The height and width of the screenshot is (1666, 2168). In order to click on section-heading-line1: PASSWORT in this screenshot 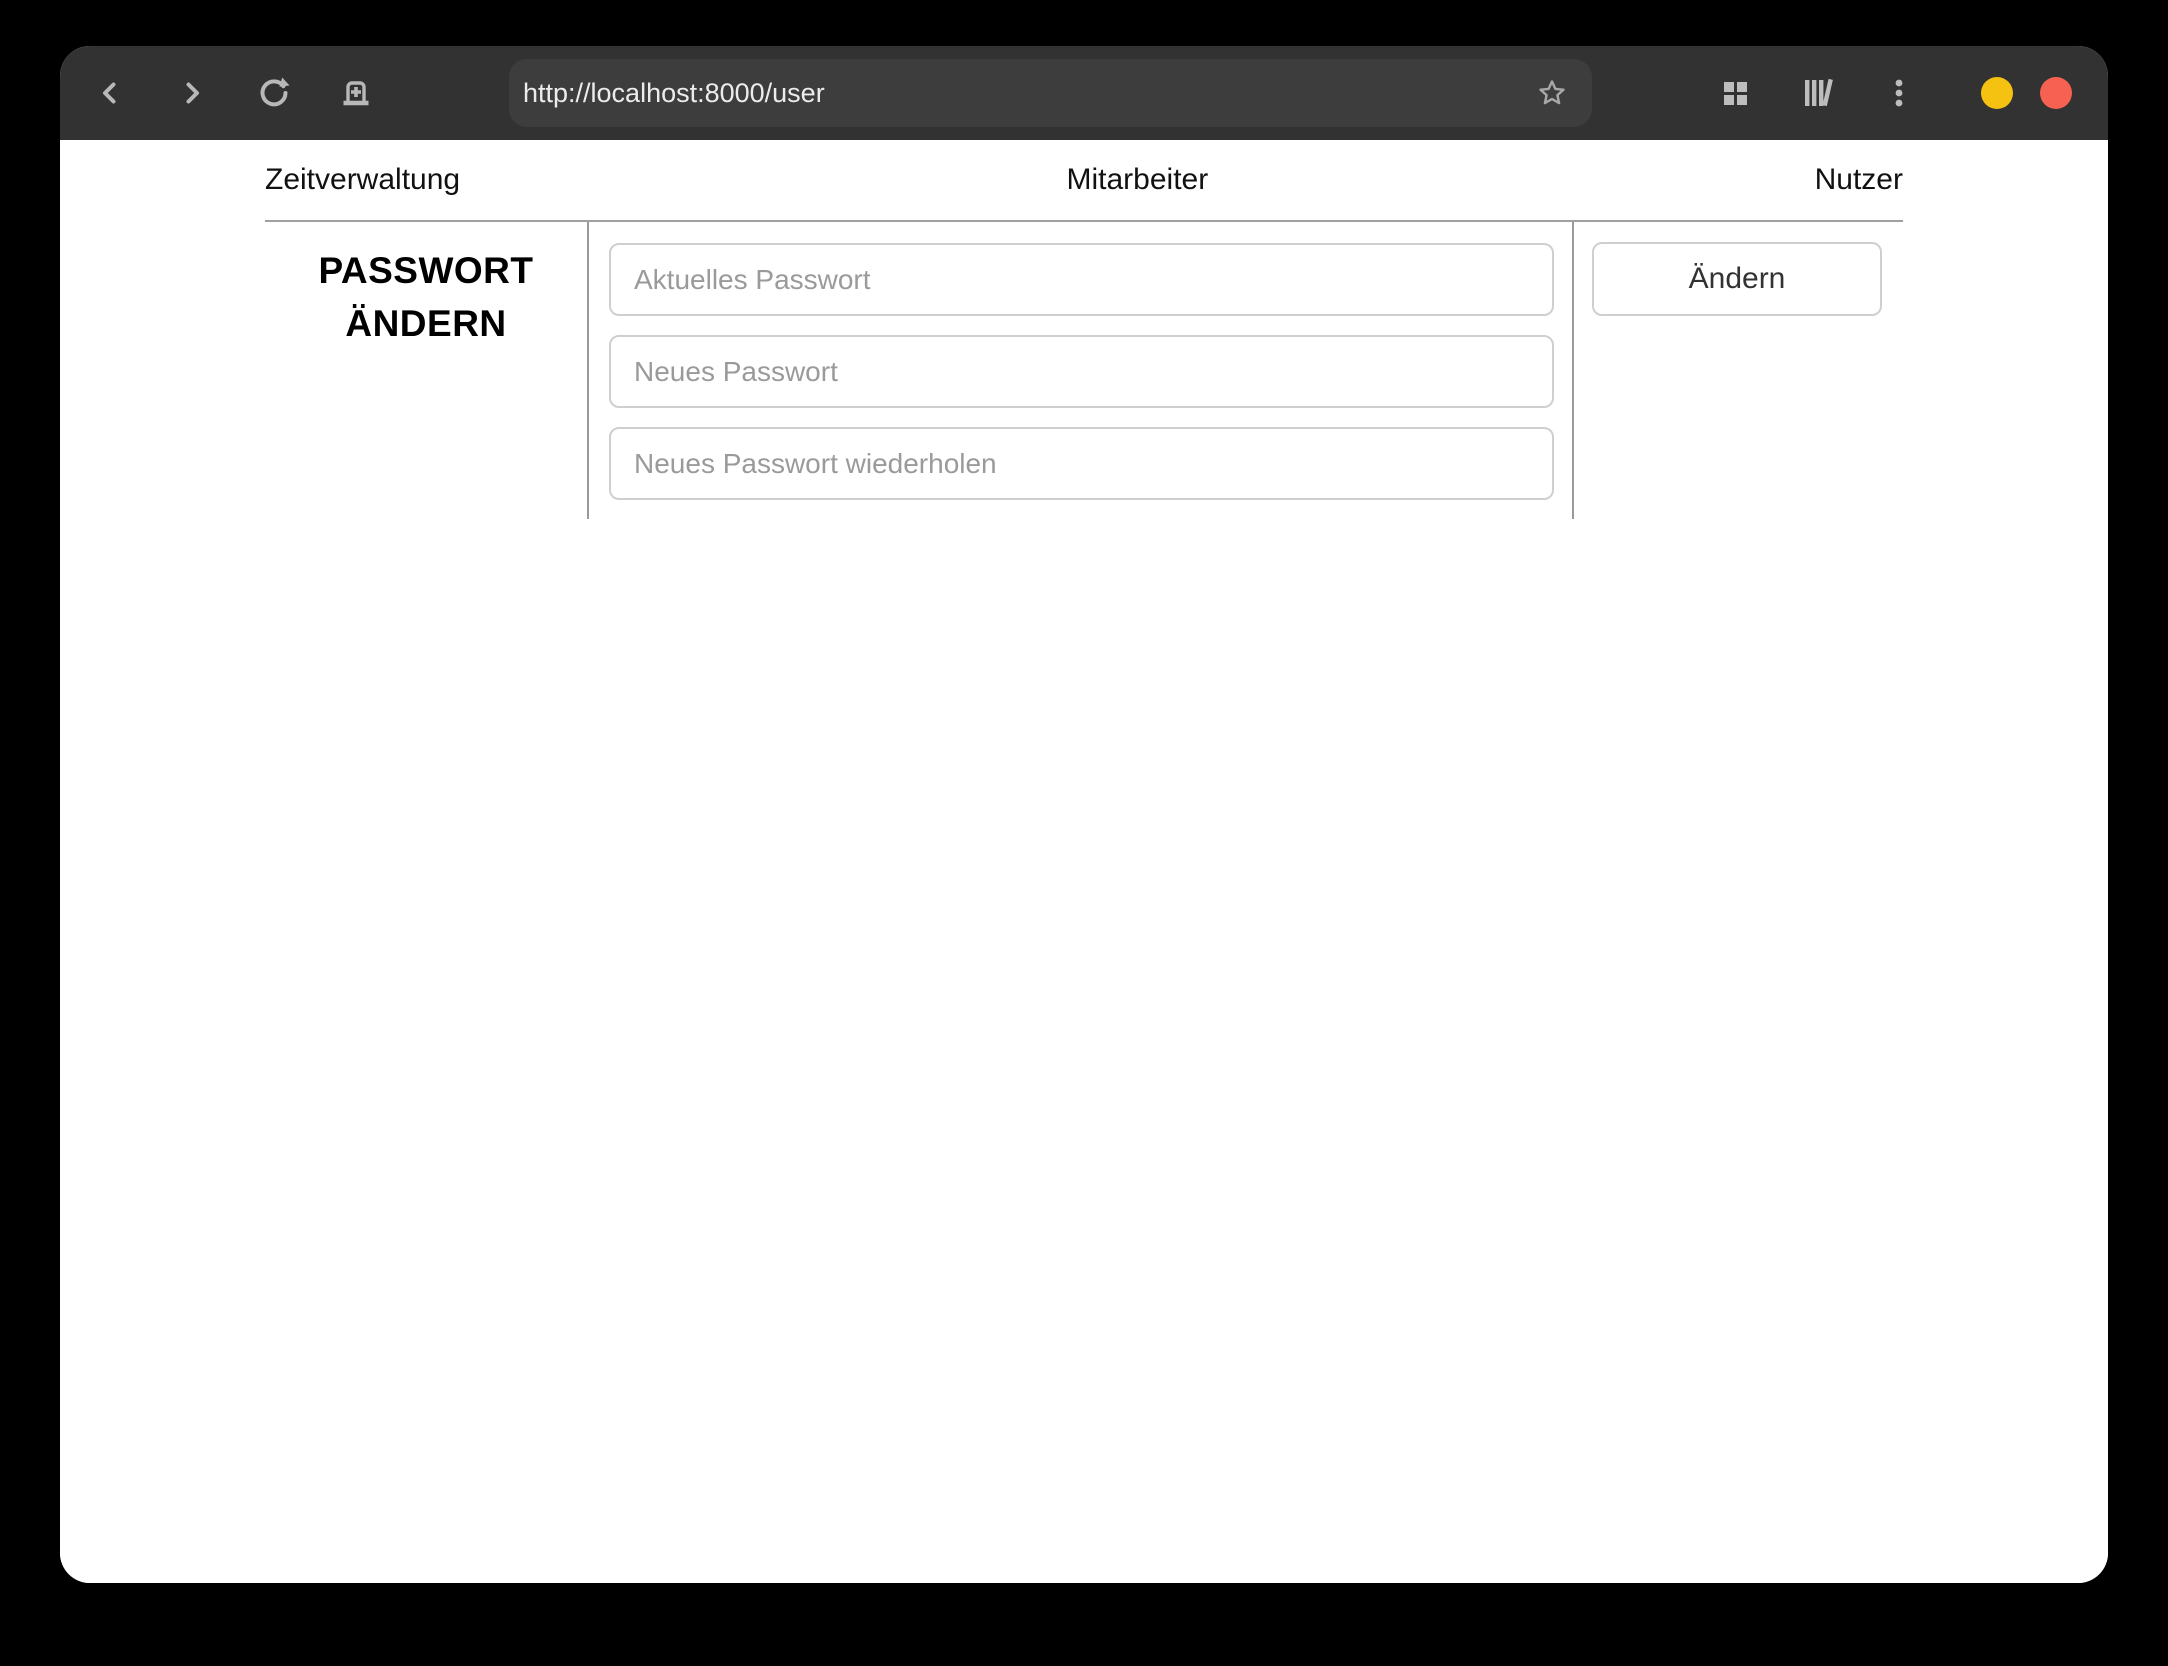, I will do `click(426, 270)`.